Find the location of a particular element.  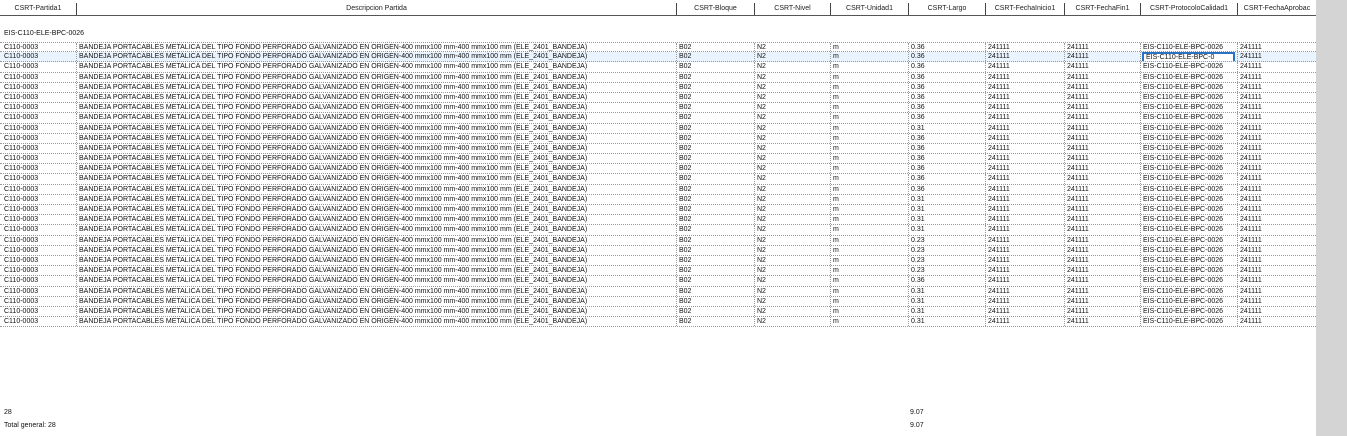

column-header-nivel: CSRT-Nivel is located at coordinates (792, 9).